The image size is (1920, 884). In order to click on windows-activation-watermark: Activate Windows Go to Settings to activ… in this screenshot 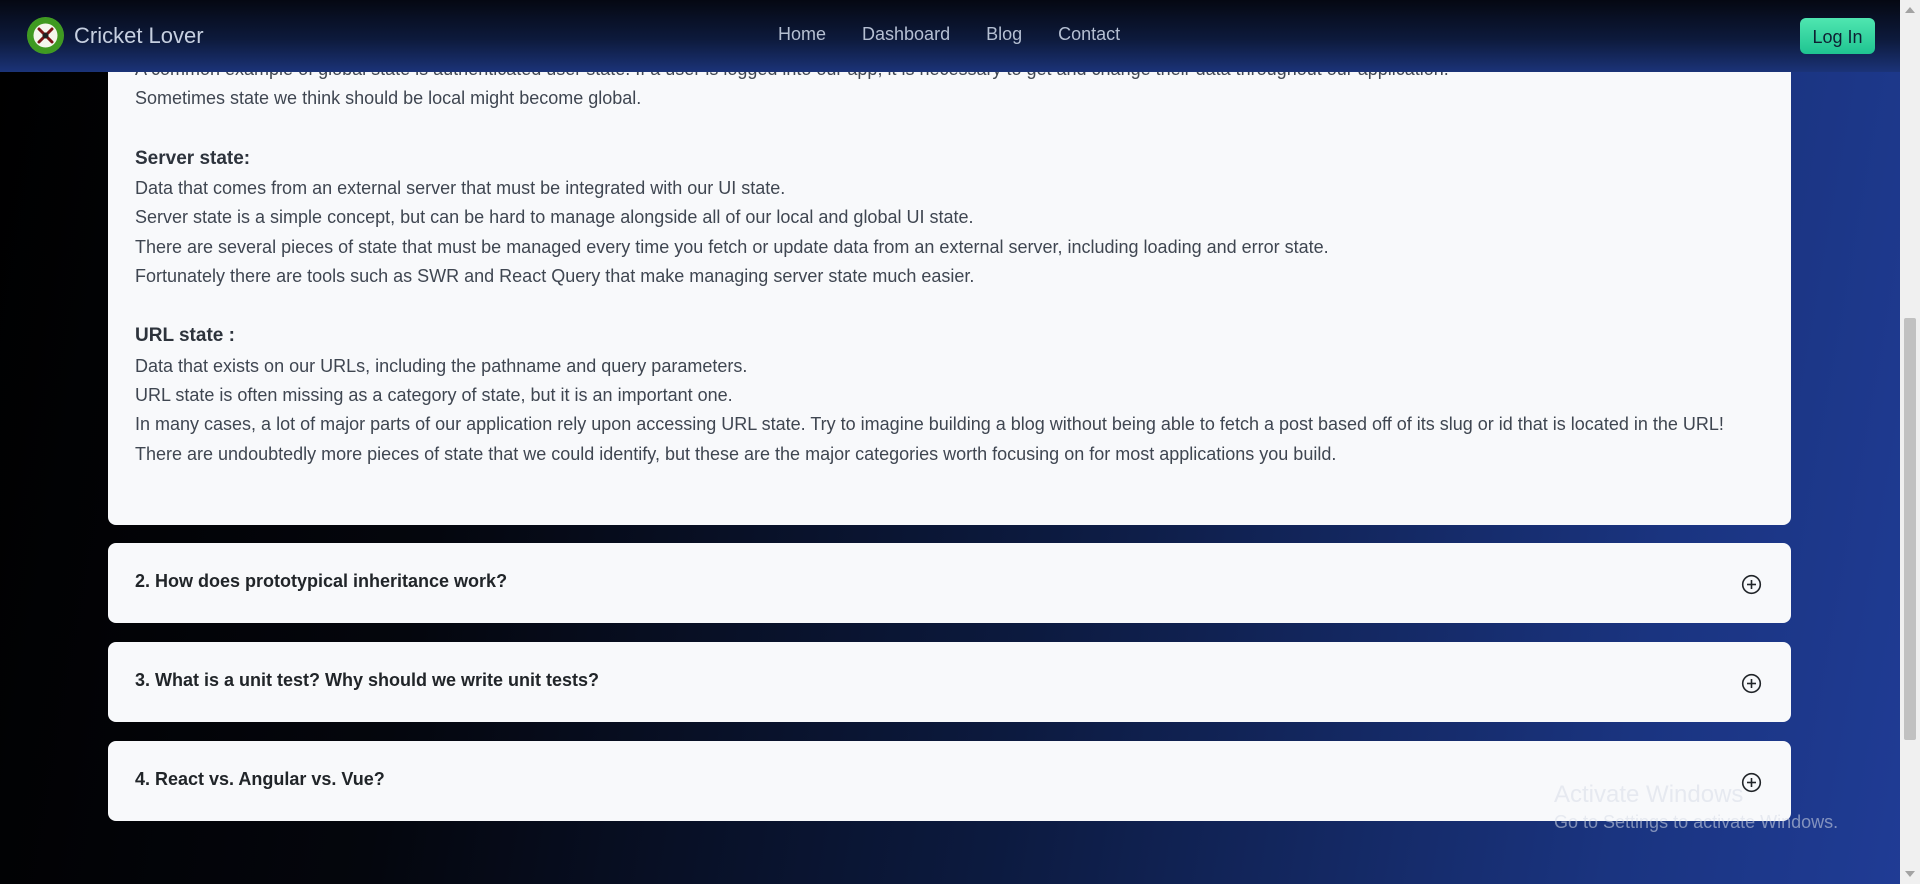, I will do `click(1696, 807)`.